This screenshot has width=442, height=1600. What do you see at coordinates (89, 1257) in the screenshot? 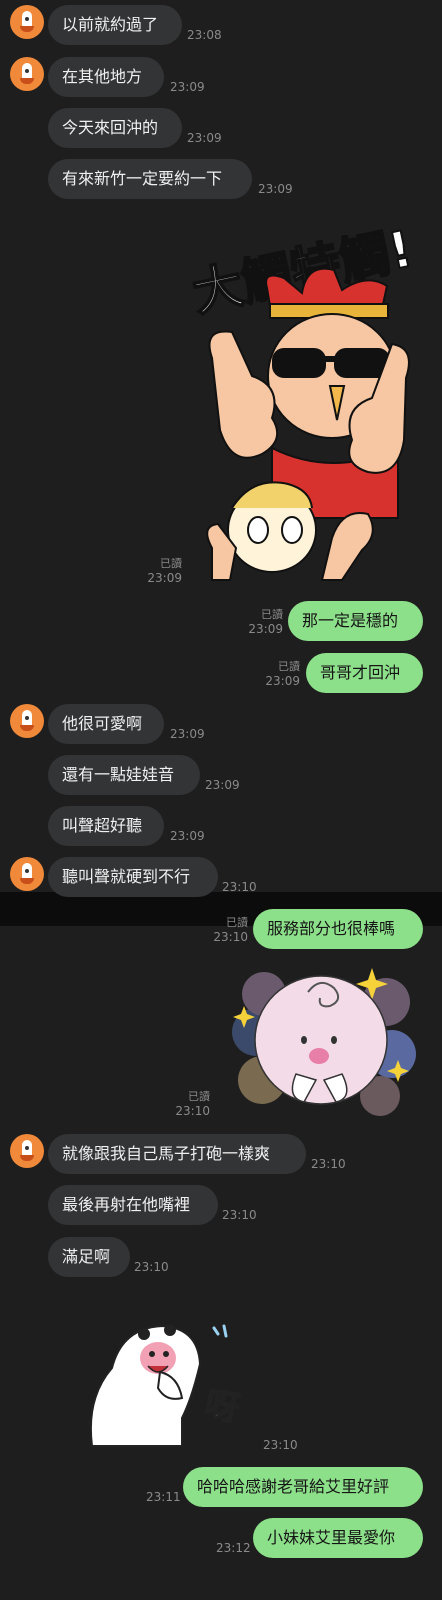
I see `incoming-message: 滿足啊` at bounding box center [89, 1257].